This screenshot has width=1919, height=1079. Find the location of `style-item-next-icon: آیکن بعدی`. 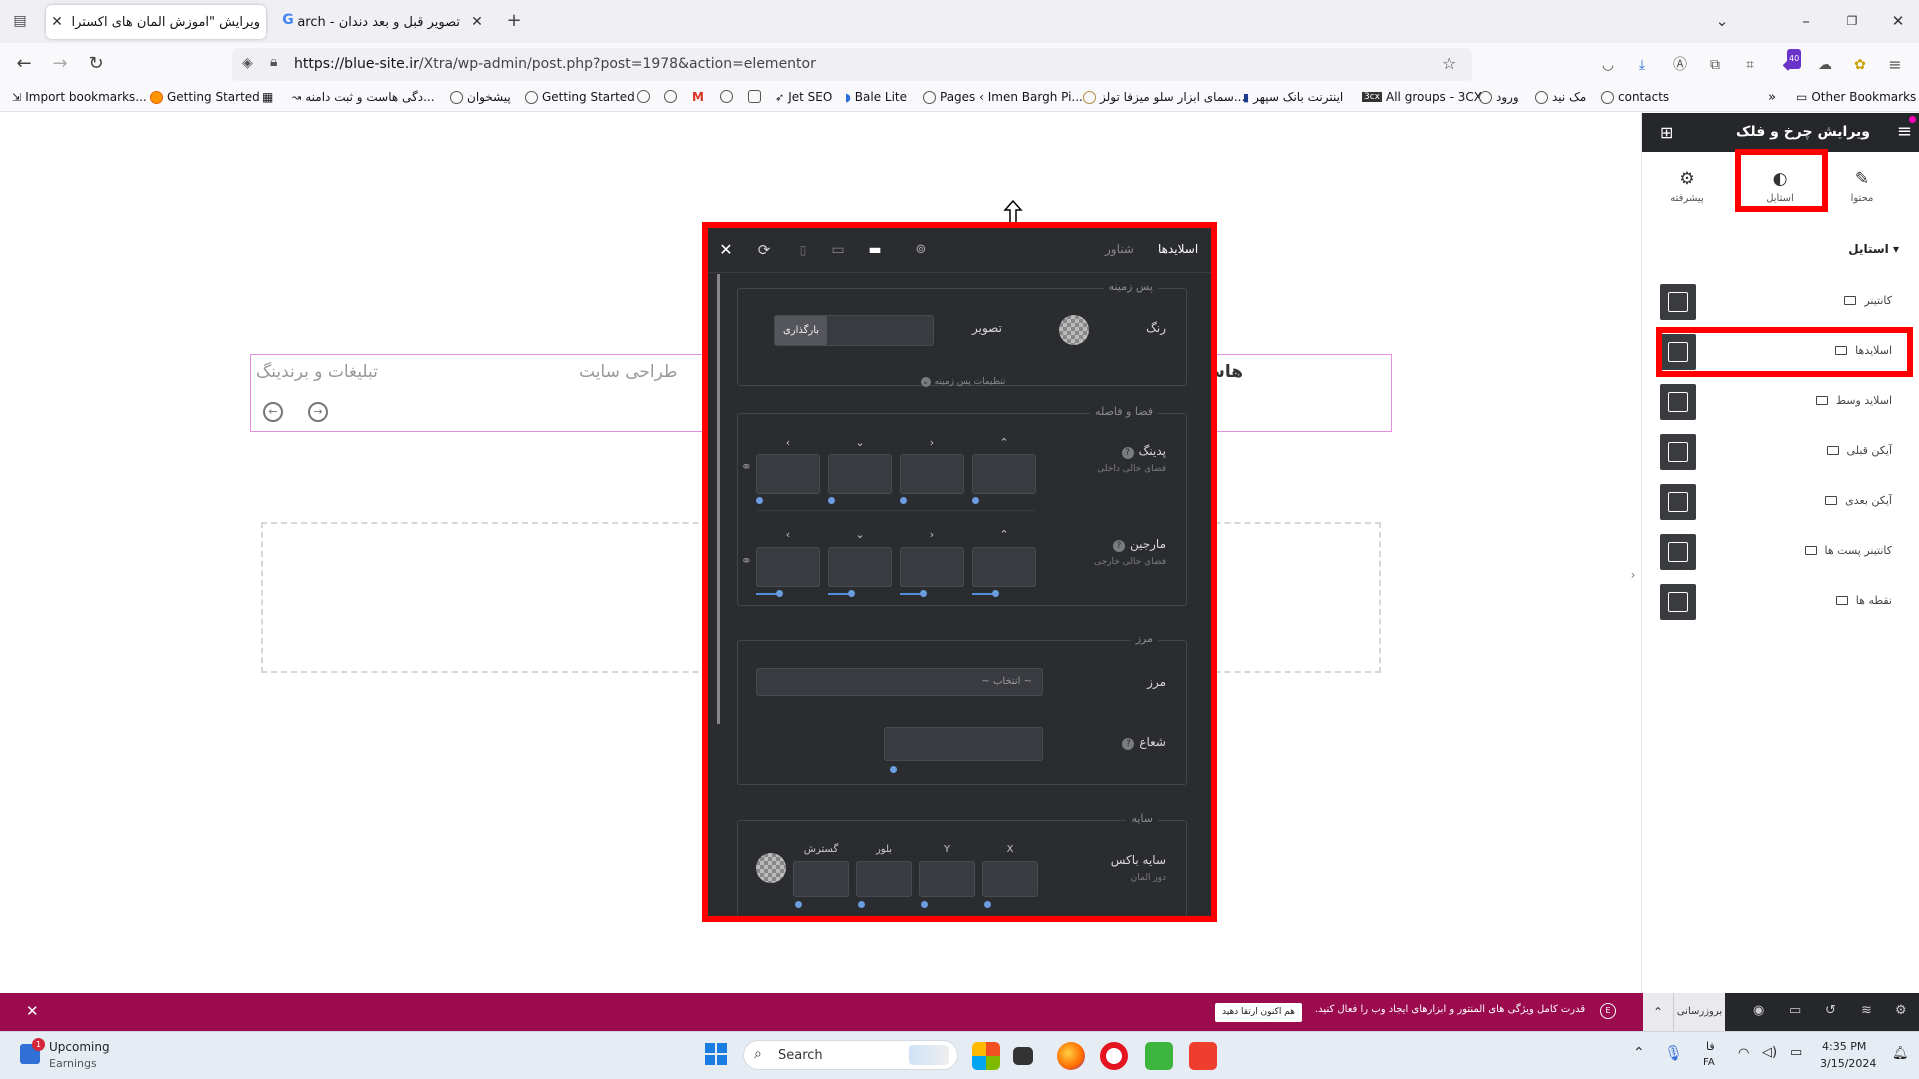

style-item-next-icon: آیکن بعدی is located at coordinates (1786, 502).